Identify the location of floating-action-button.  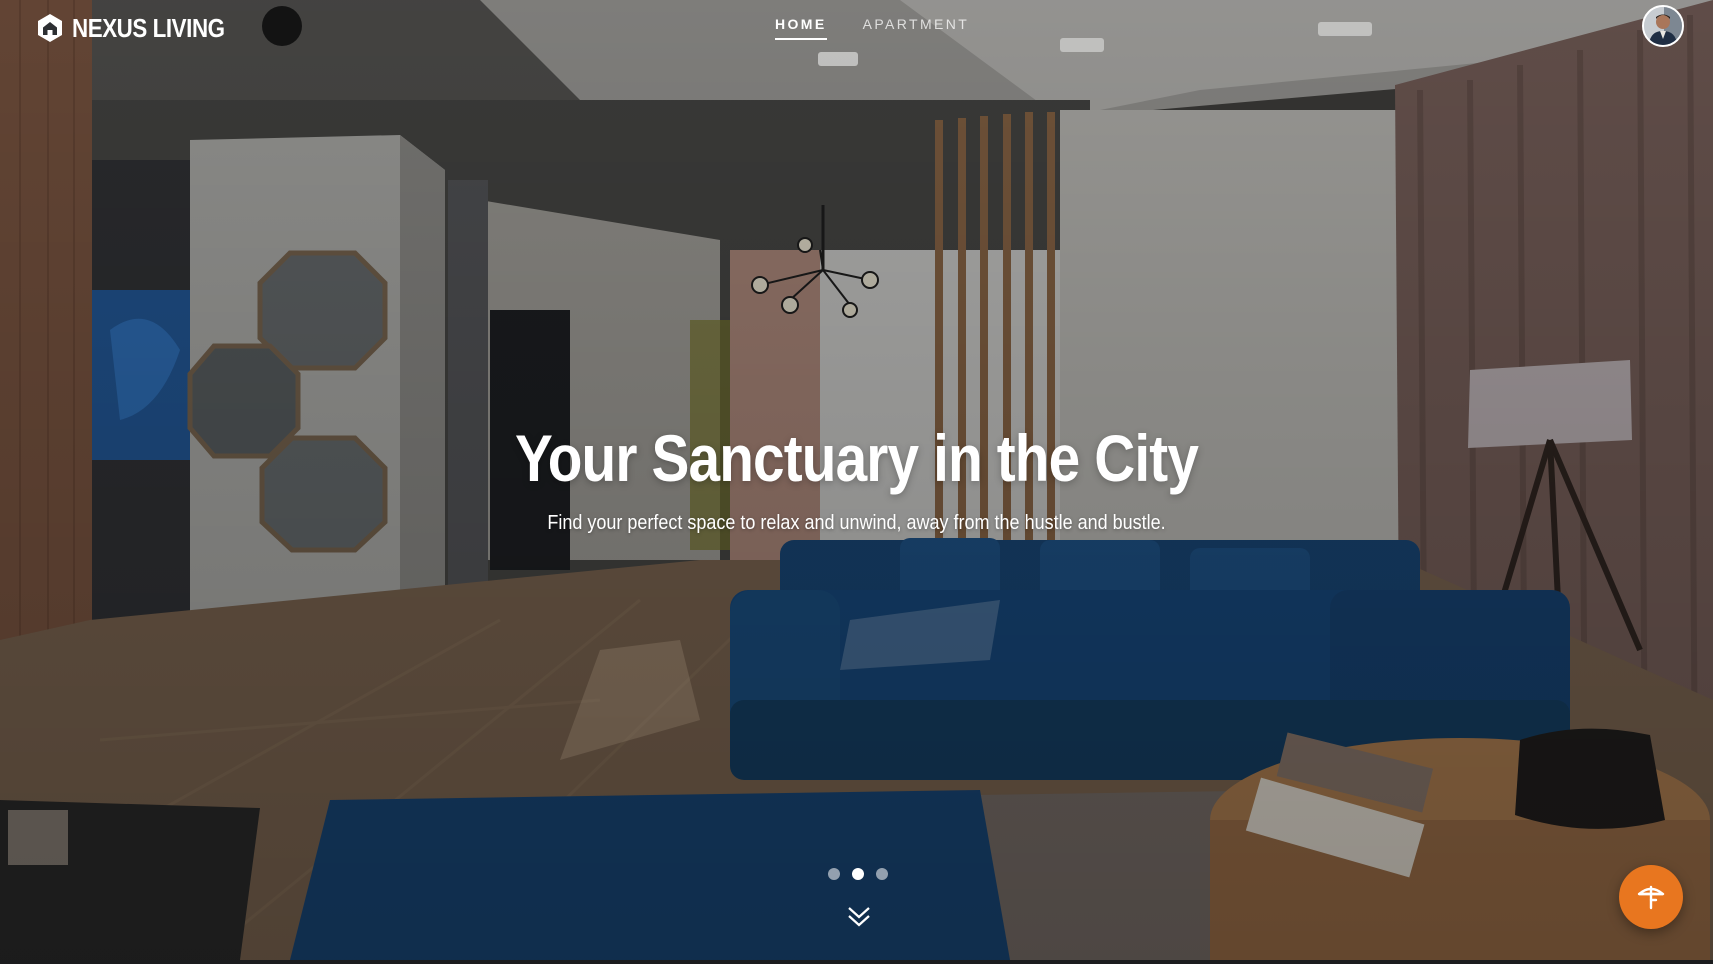
(1651, 897).